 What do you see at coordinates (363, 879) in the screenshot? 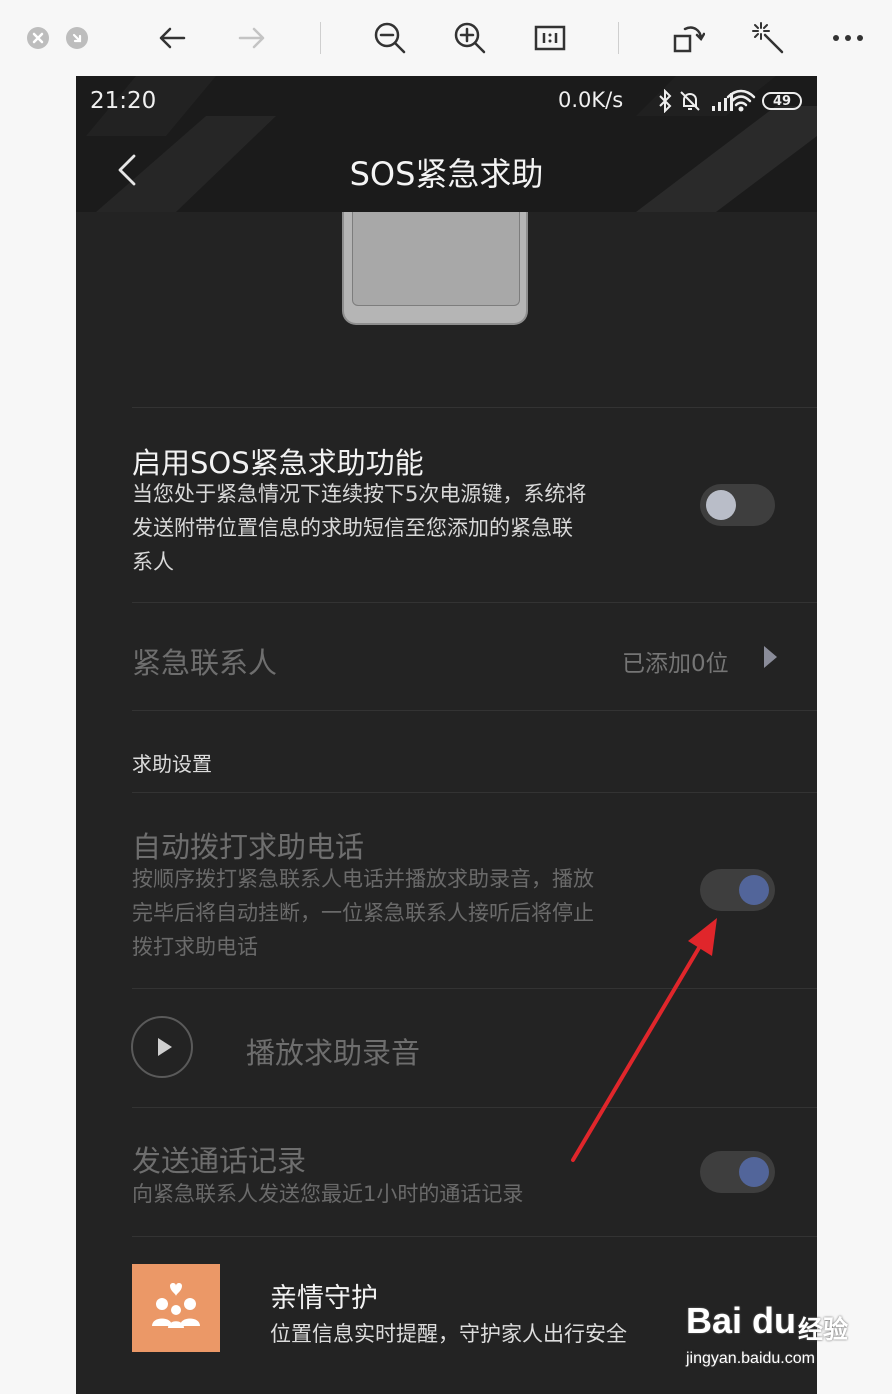
I see `desc-line: 按顺序拨打紧急联系人电话并播放求助录音，播放` at bounding box center [363, 879].